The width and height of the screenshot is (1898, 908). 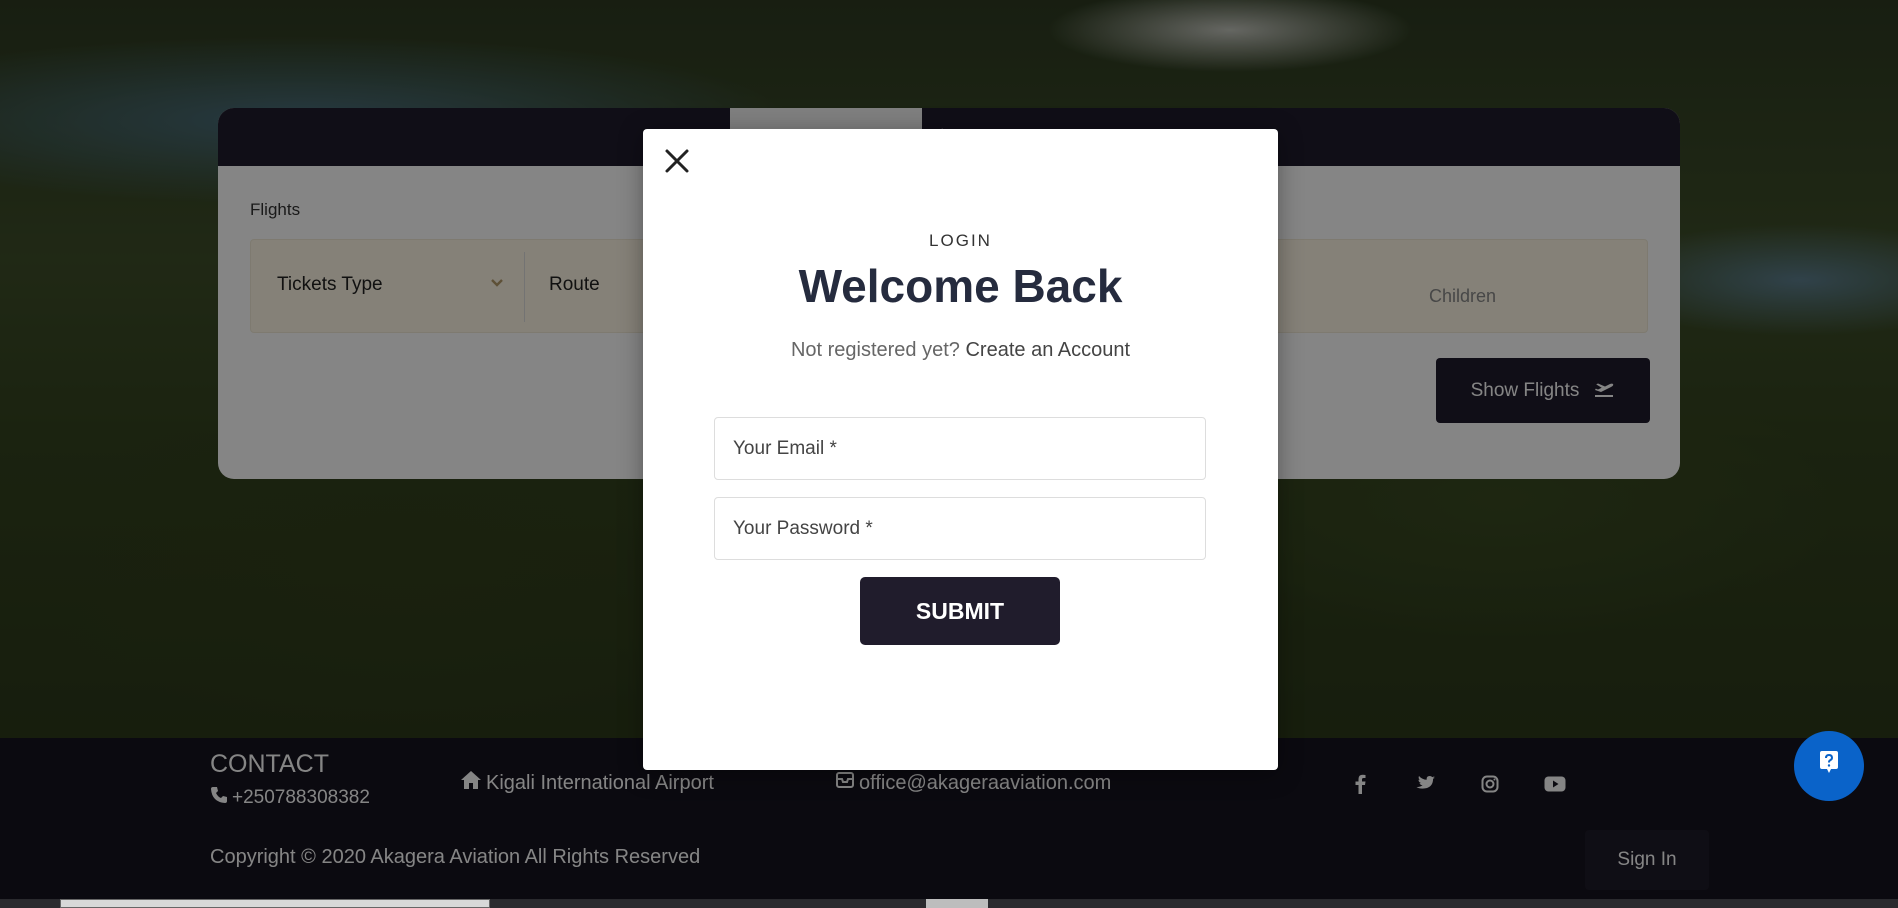 What do you see at coordinates (960, 240) in the screenshot?
I see `login-eyebrow: LOGIN` at bounding box center [960, 240].